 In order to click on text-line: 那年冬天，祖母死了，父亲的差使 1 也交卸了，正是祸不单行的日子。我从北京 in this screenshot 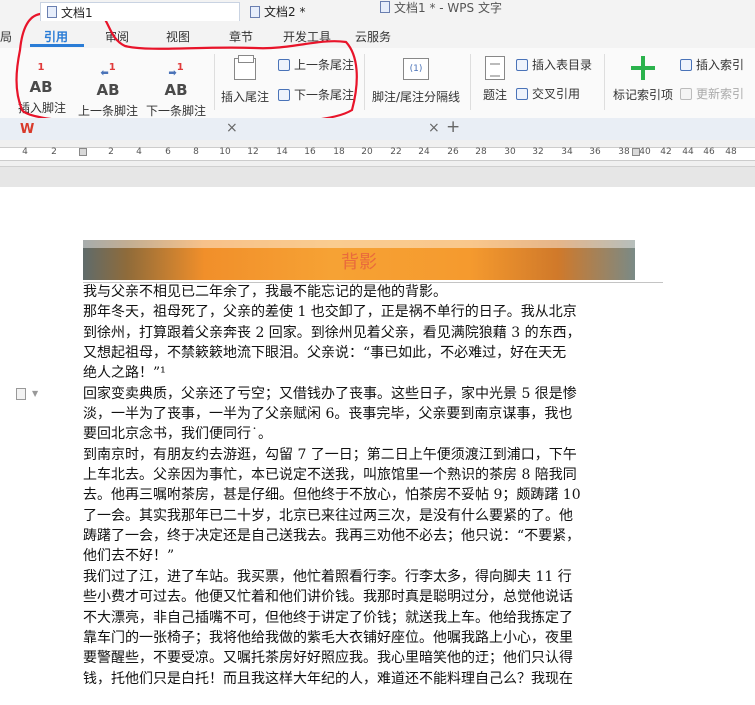, I will do `click(330, 312)`.